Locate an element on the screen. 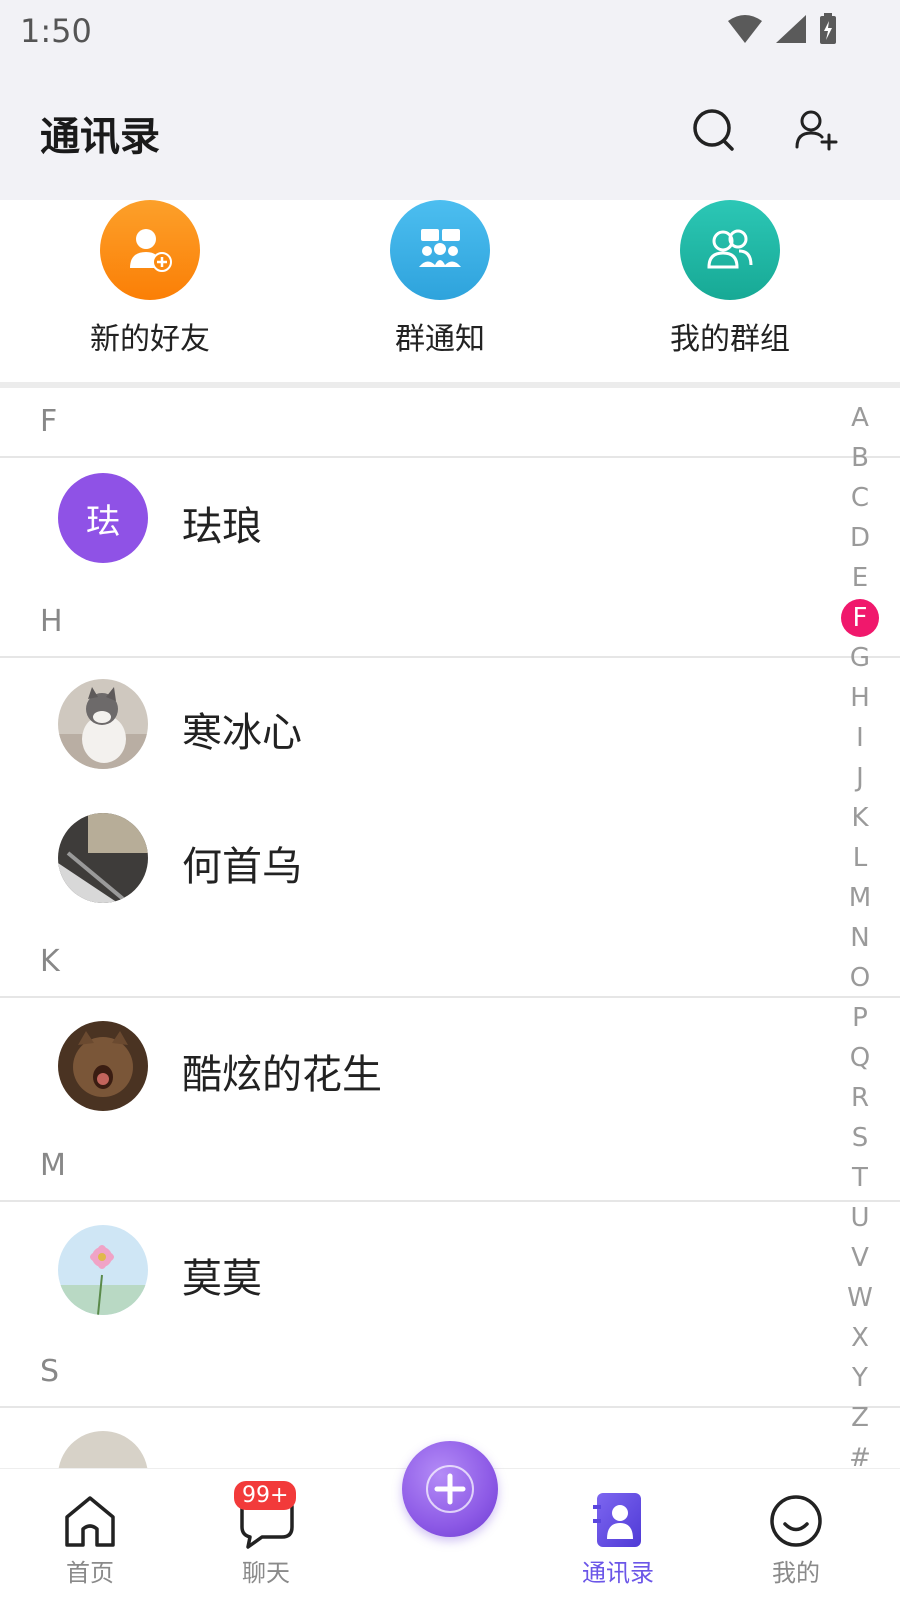 The image size is (900, 1600). contacts-icon is located at coordinates (617, 1520).